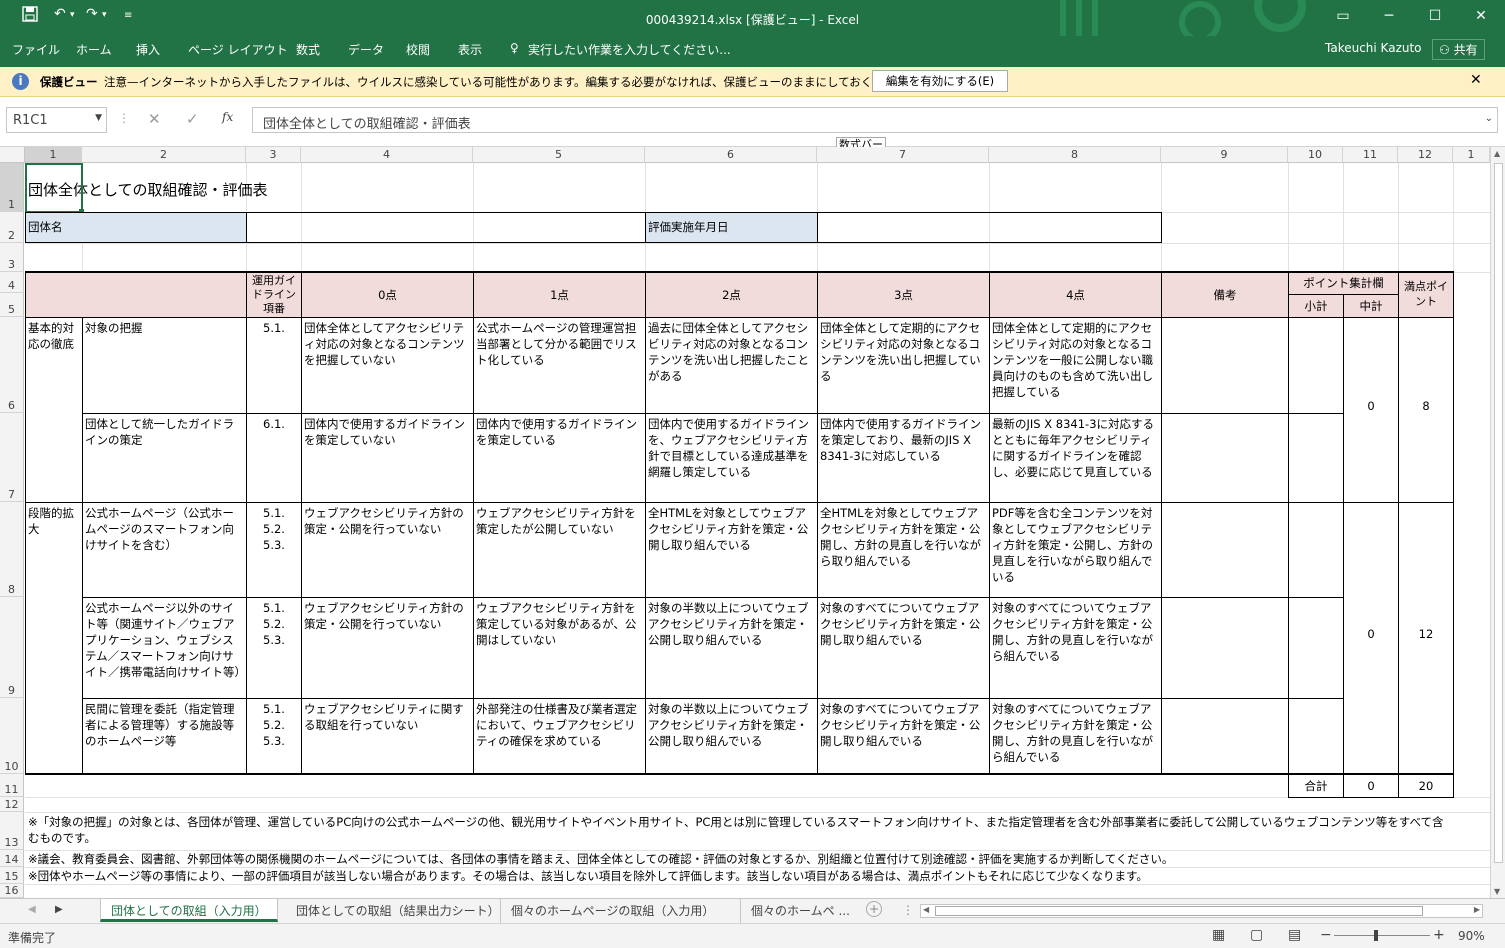 Image resolution: width=1505 pixels, height=948 pixels. What do you see at coordinates (731, 155) in the screenshot?
I see `column-header: 6` at bounding box center [731, 155].